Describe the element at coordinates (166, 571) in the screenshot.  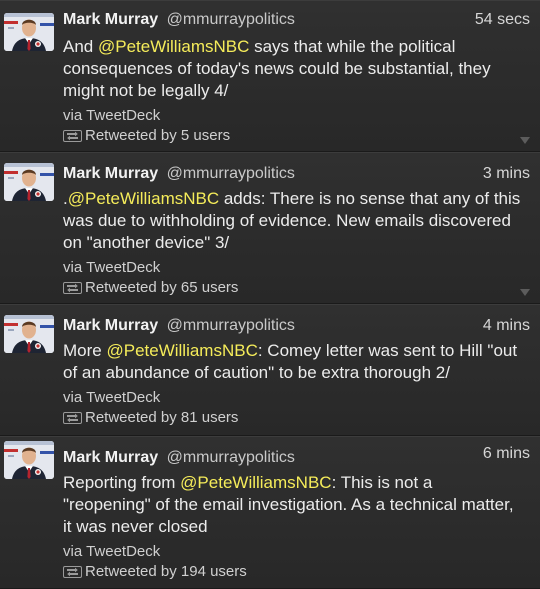
I see `retweet-count-label: Retweeted by 194 users` at that location.